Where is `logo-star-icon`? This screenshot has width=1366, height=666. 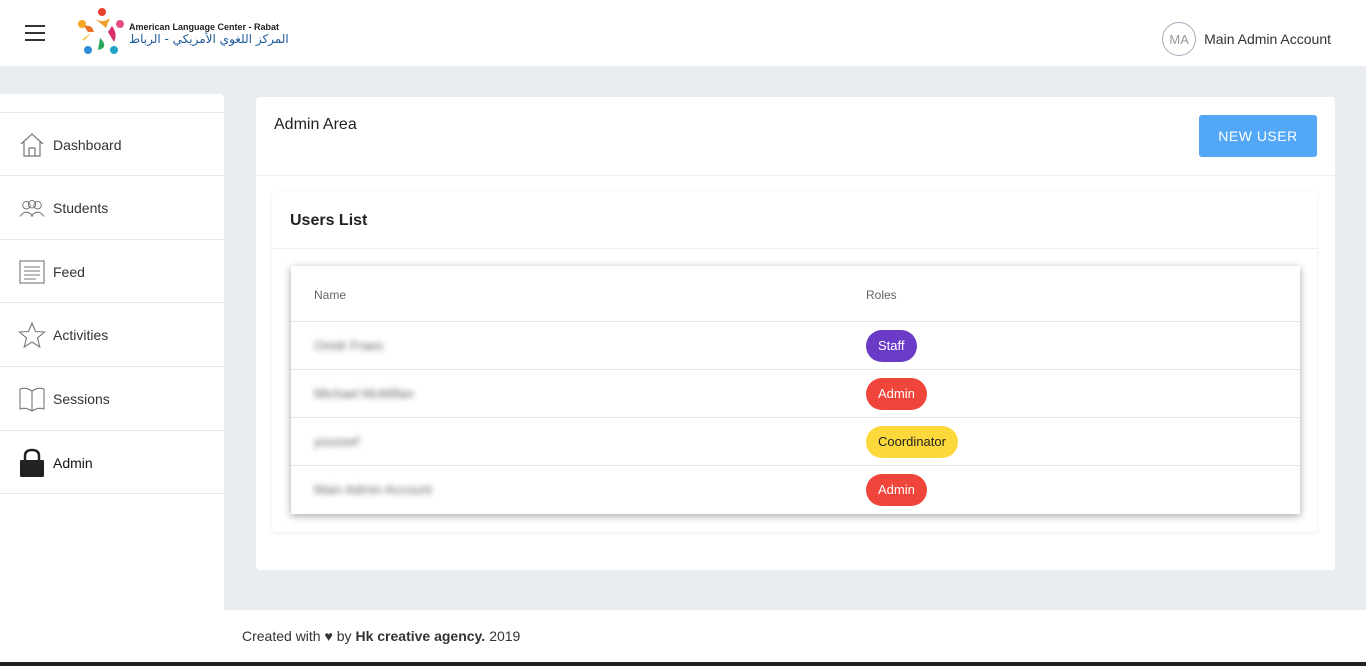
logo-star-icon is located at coordinates (101, 31).